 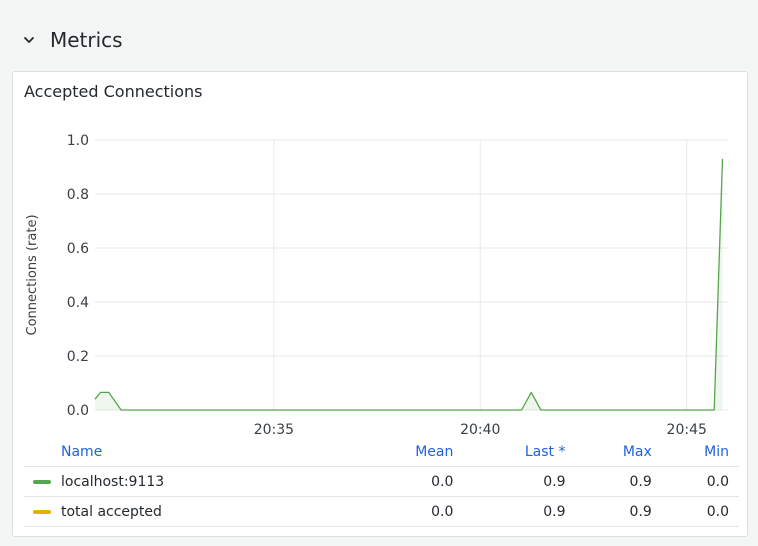 I want to click on y-tick-label: 0.8, so click(x=78, y=195).